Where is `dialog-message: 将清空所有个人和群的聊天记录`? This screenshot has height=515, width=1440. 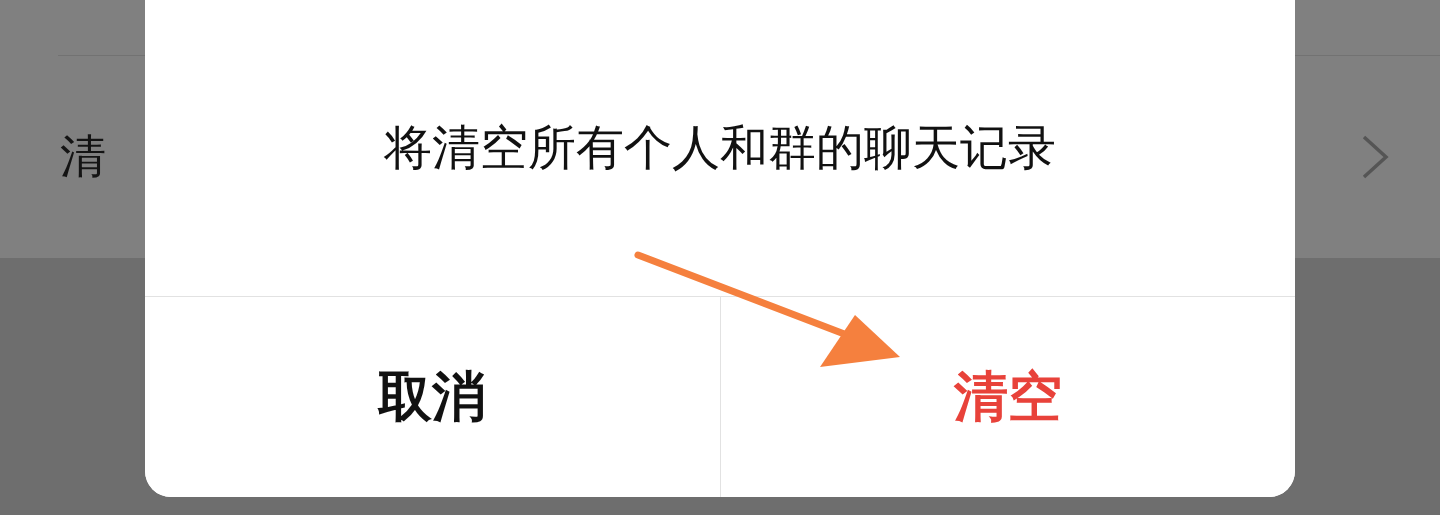
dialog-message: 将清空所有个人和群的聊天记录 is located at coordinates (720, 147).